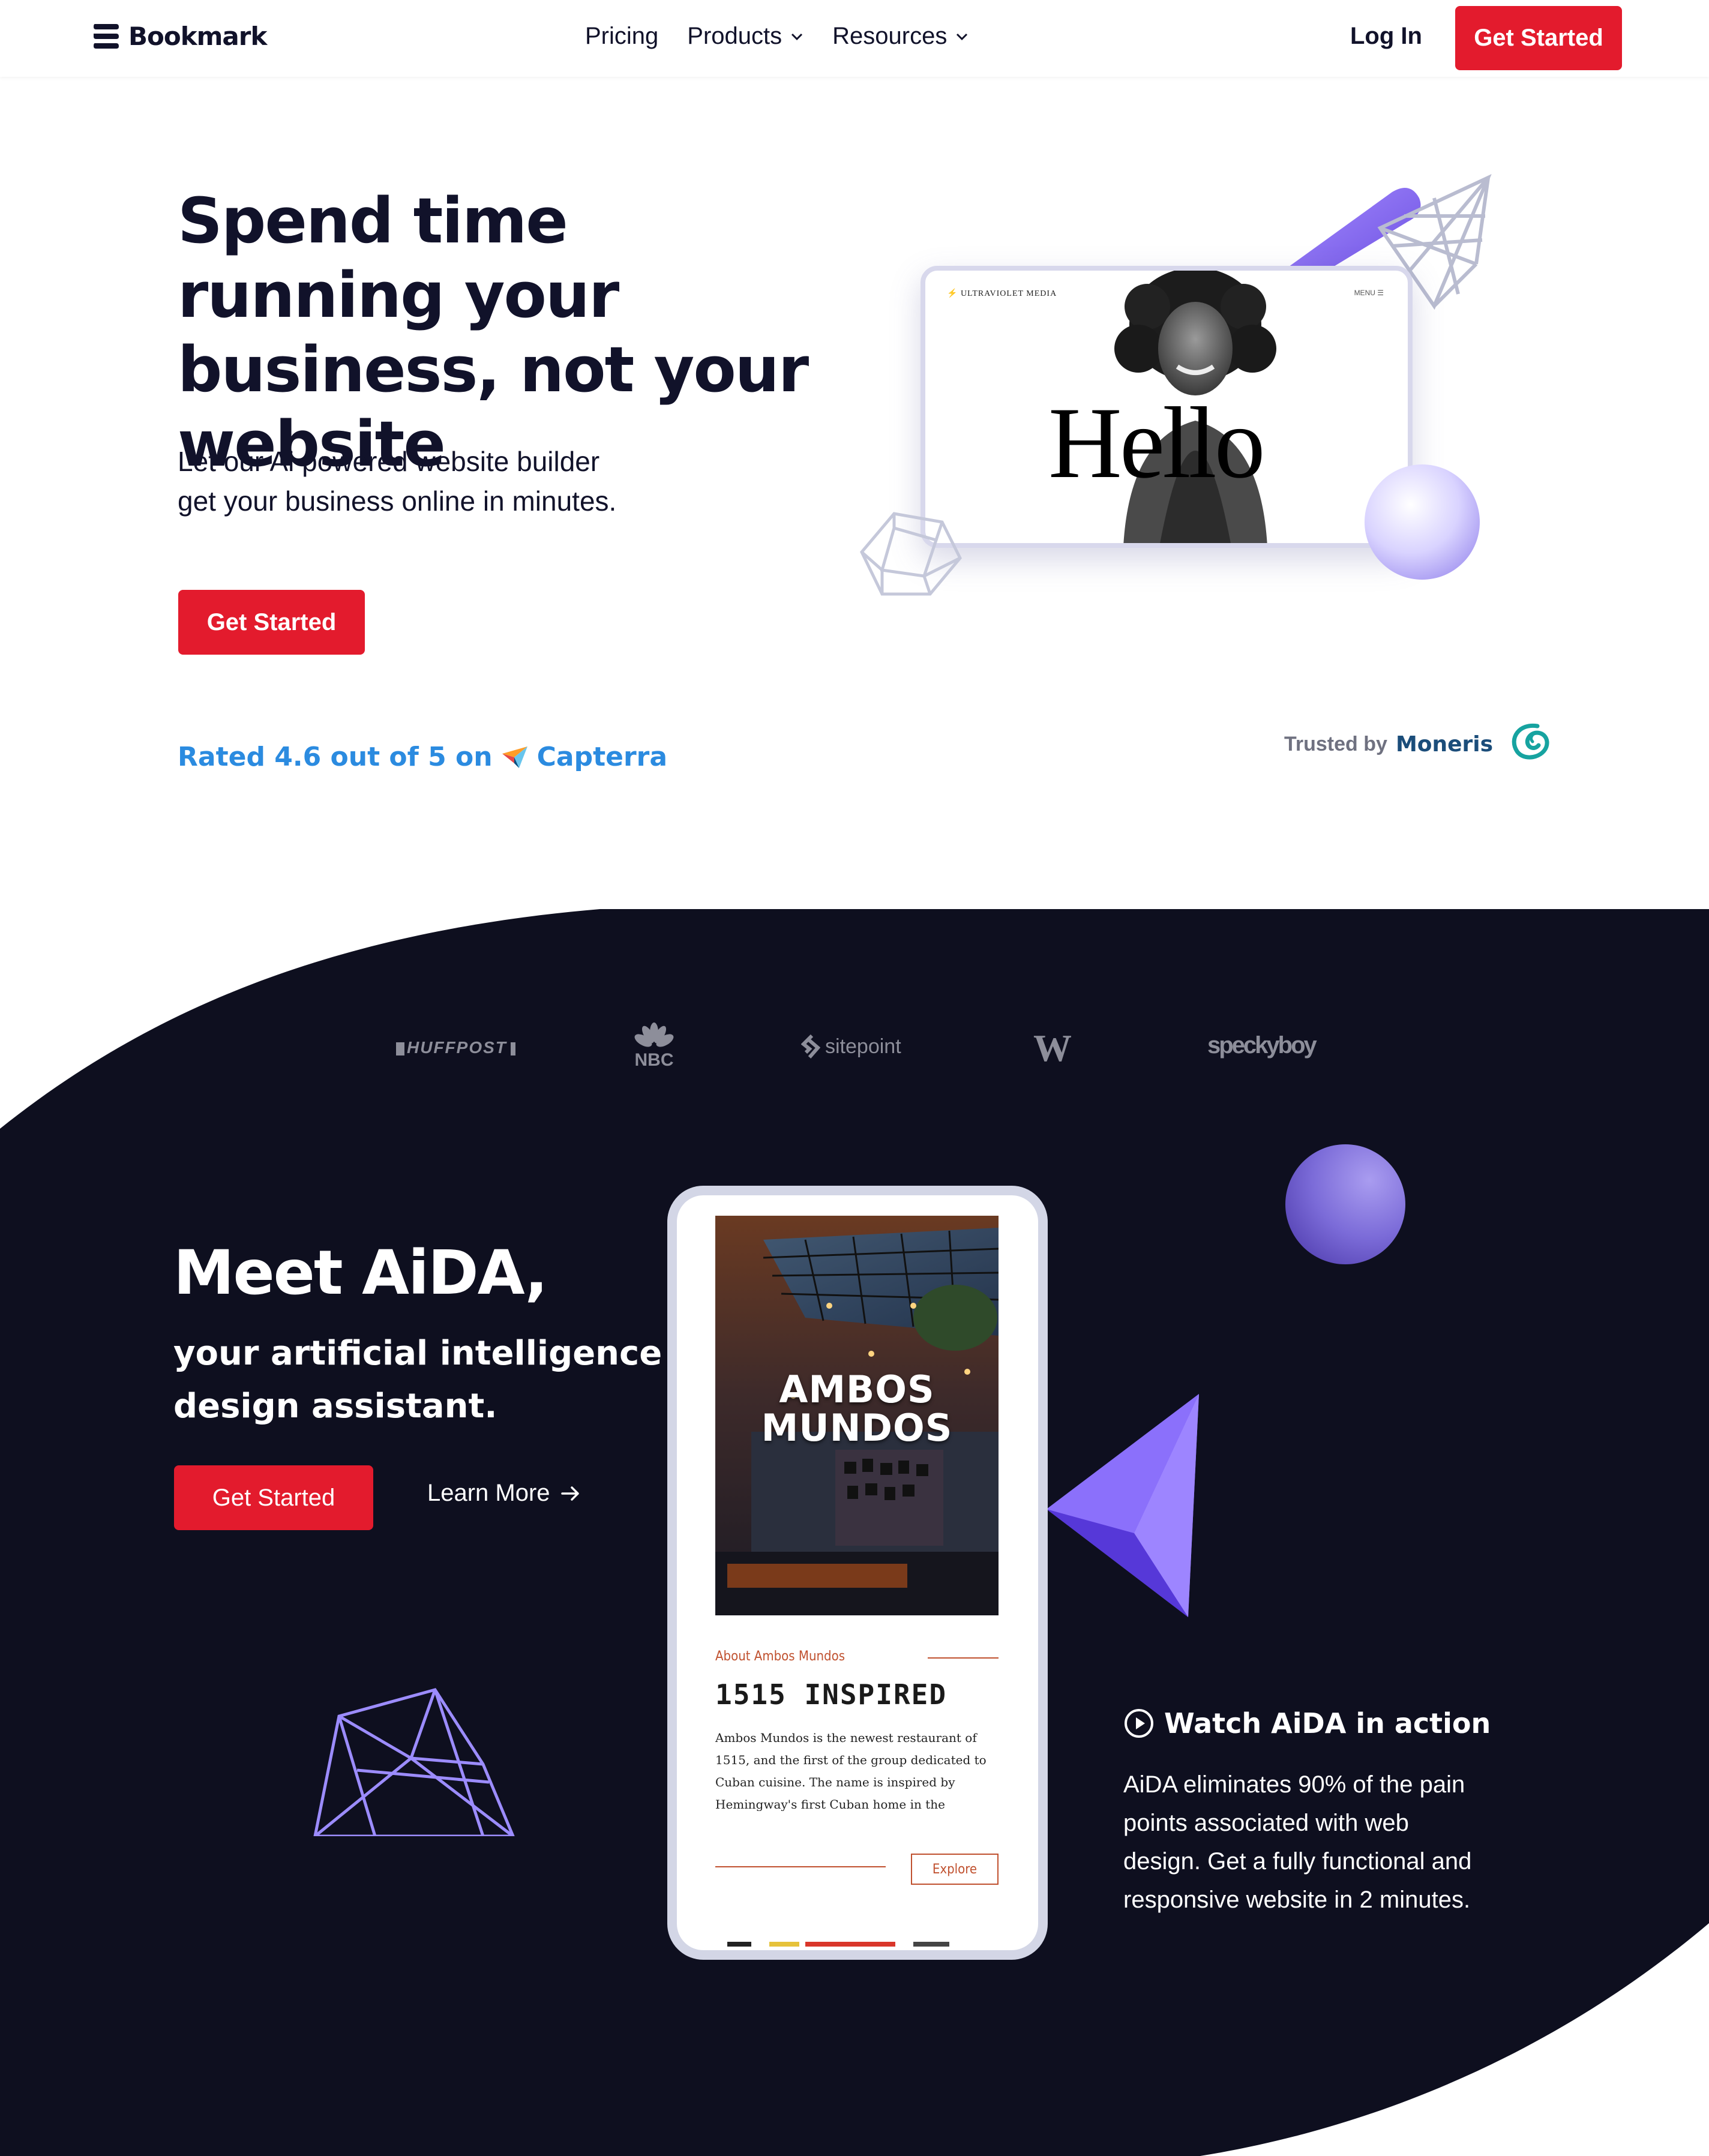 The width and height of the screenshot is (1709, 2156). Describe the element at coordinates (1538, 38) in the screenshot. I see `nav-get-started-button: Get Started` at that location.